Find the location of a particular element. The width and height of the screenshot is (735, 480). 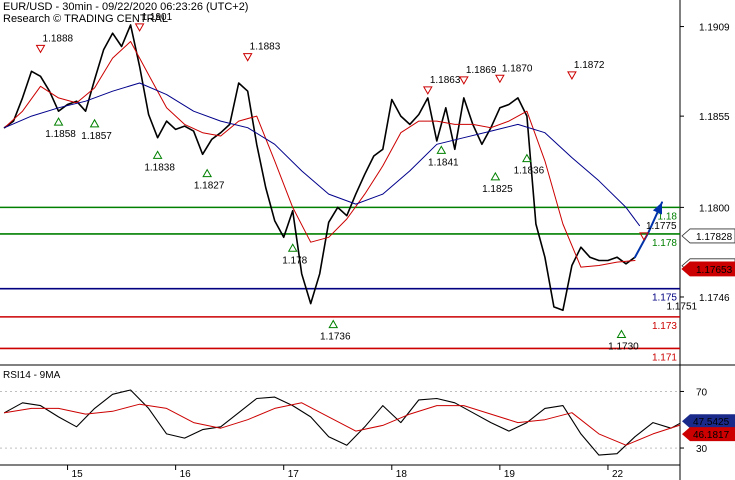

rsi-ma-line is located at coordinates (342, 424).